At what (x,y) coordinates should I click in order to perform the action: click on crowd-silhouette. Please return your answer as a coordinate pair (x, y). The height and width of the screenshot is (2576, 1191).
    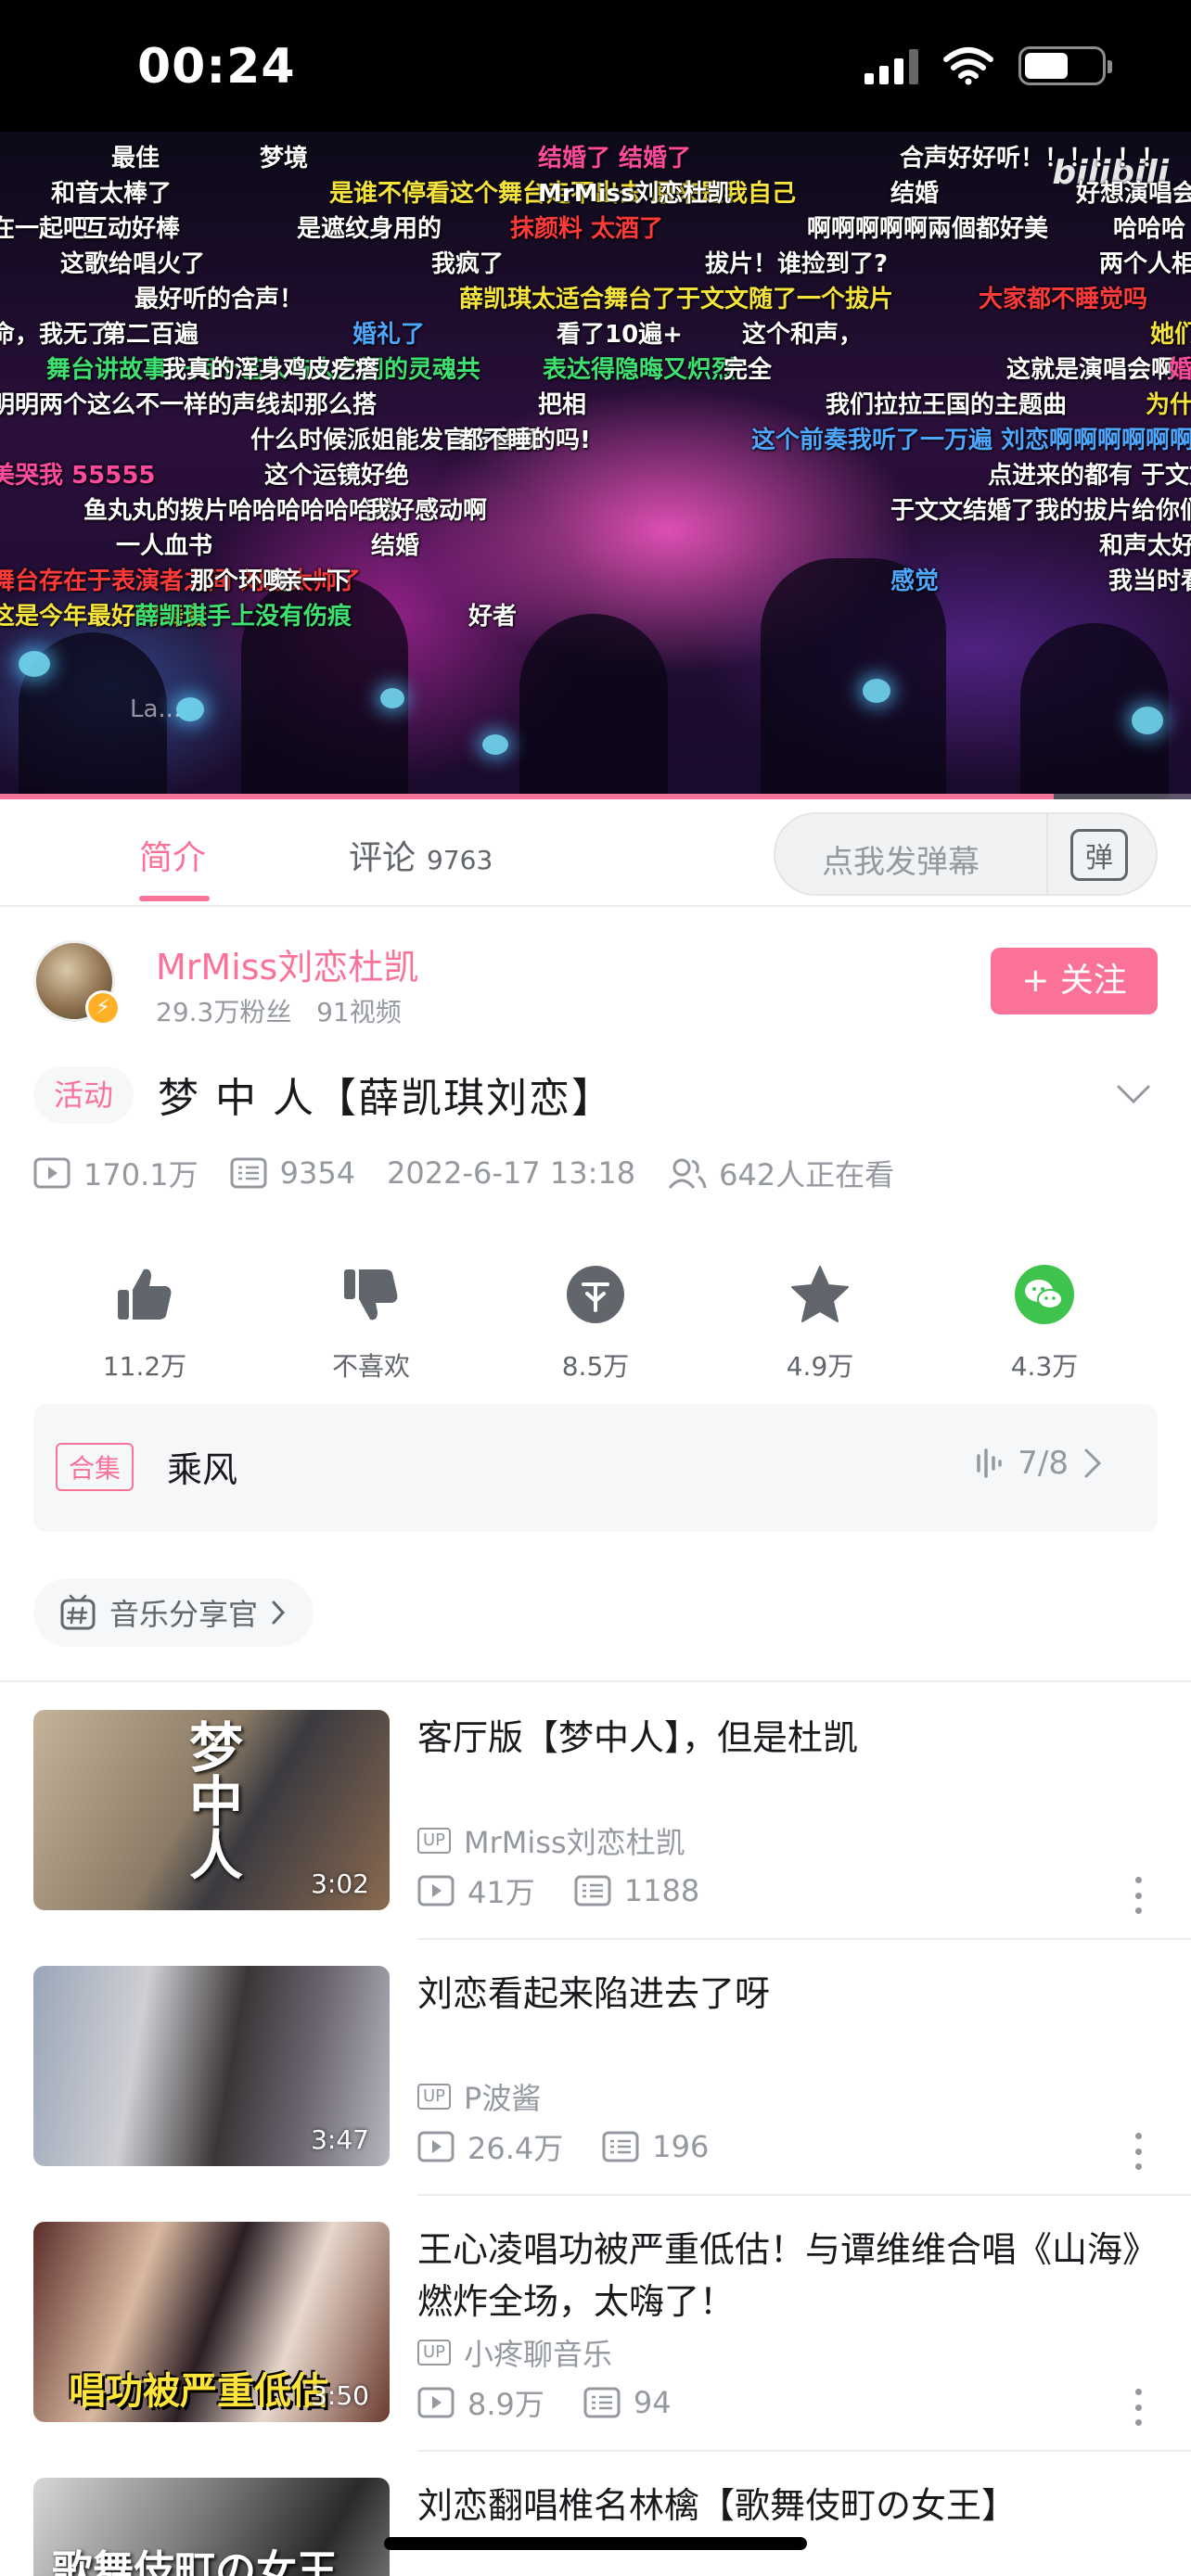
    Looking at the image, I should click on (593, 706).